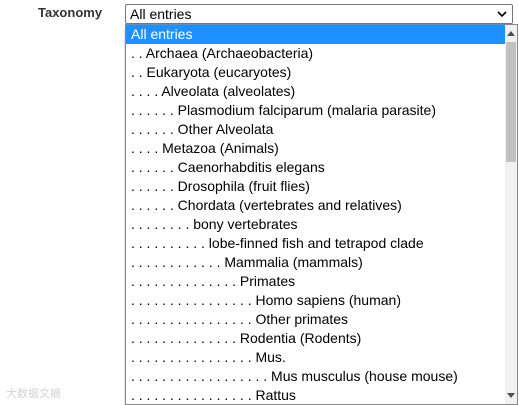 The image size is (519, 405). Describe the element at coordinates (316, 167) in the screenshot. I see `dropdown-option: . . . . . . Caenorhabditis elegans` at that location.